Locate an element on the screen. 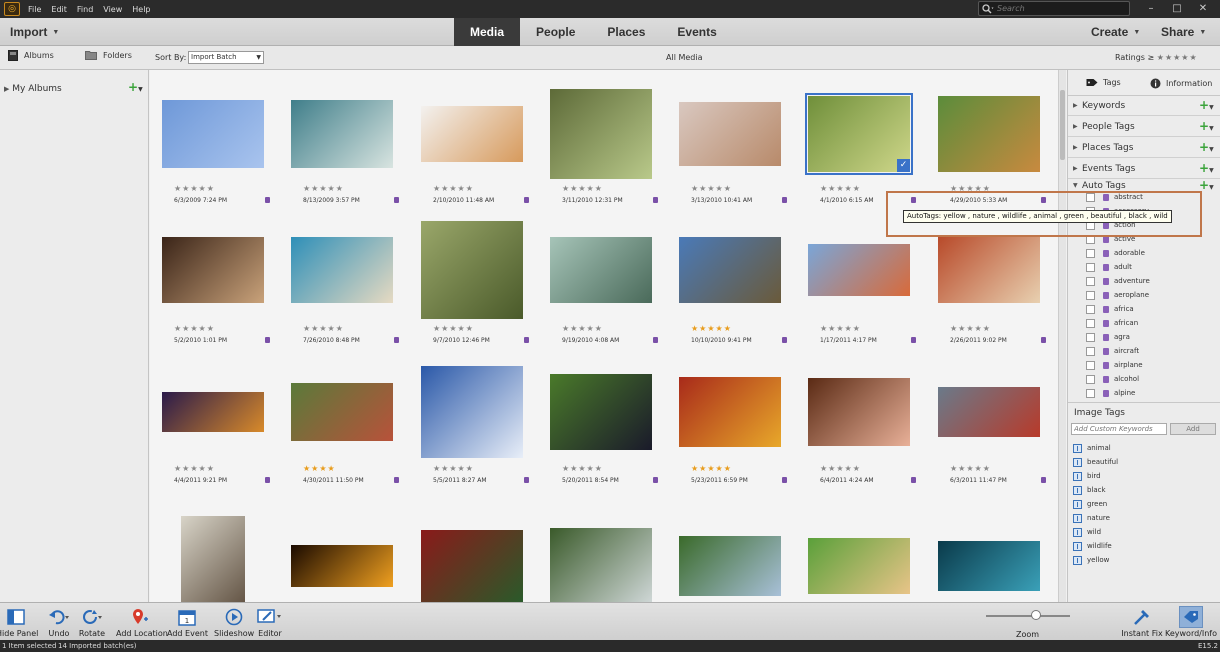 This screenshot has width=1220, height=652. auto-tag-item: aeroplane is located at coordinates (1117, 295).